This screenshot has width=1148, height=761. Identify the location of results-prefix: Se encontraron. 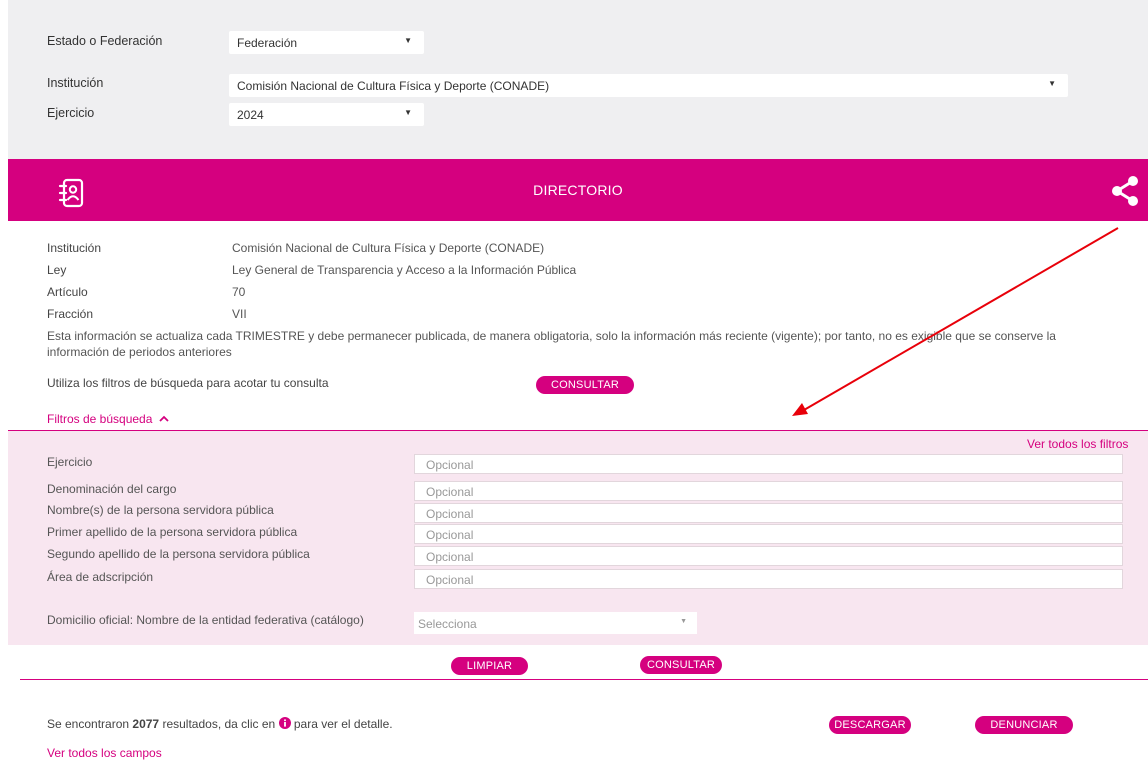
(88, 724).